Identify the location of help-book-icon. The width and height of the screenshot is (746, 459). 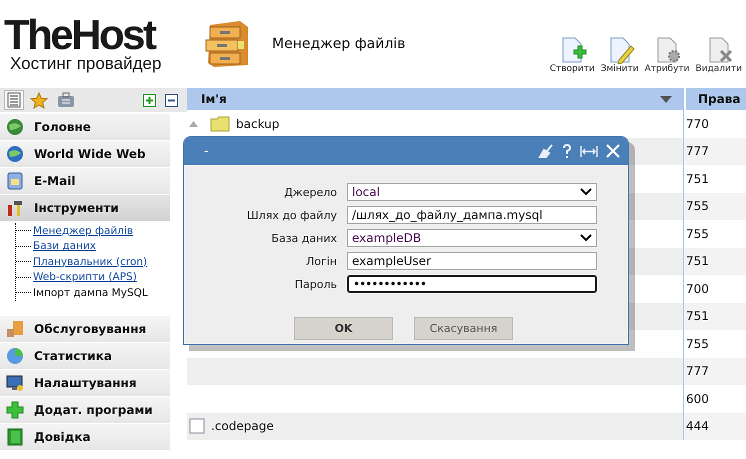
(15, 437).